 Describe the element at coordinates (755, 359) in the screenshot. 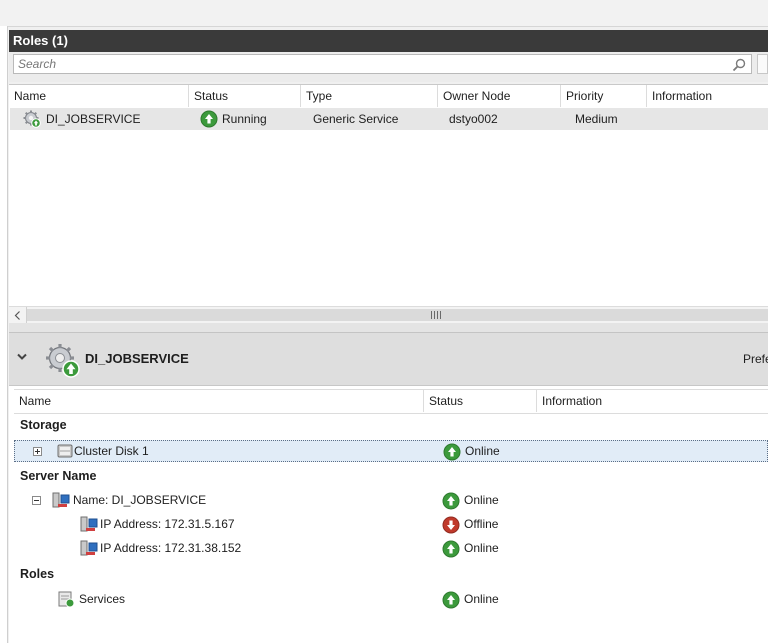

I see `preferred-owners-link: Prefe` at that location.